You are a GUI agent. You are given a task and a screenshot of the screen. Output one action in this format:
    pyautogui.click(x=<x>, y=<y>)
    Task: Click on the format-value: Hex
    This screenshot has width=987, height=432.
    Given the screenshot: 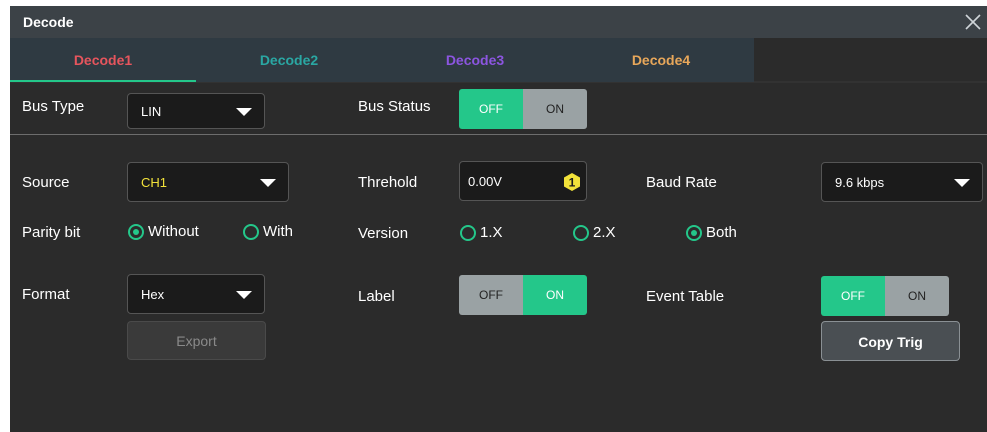 What is the action you would take?
    pyautogui.click(x=153, y=294)
    